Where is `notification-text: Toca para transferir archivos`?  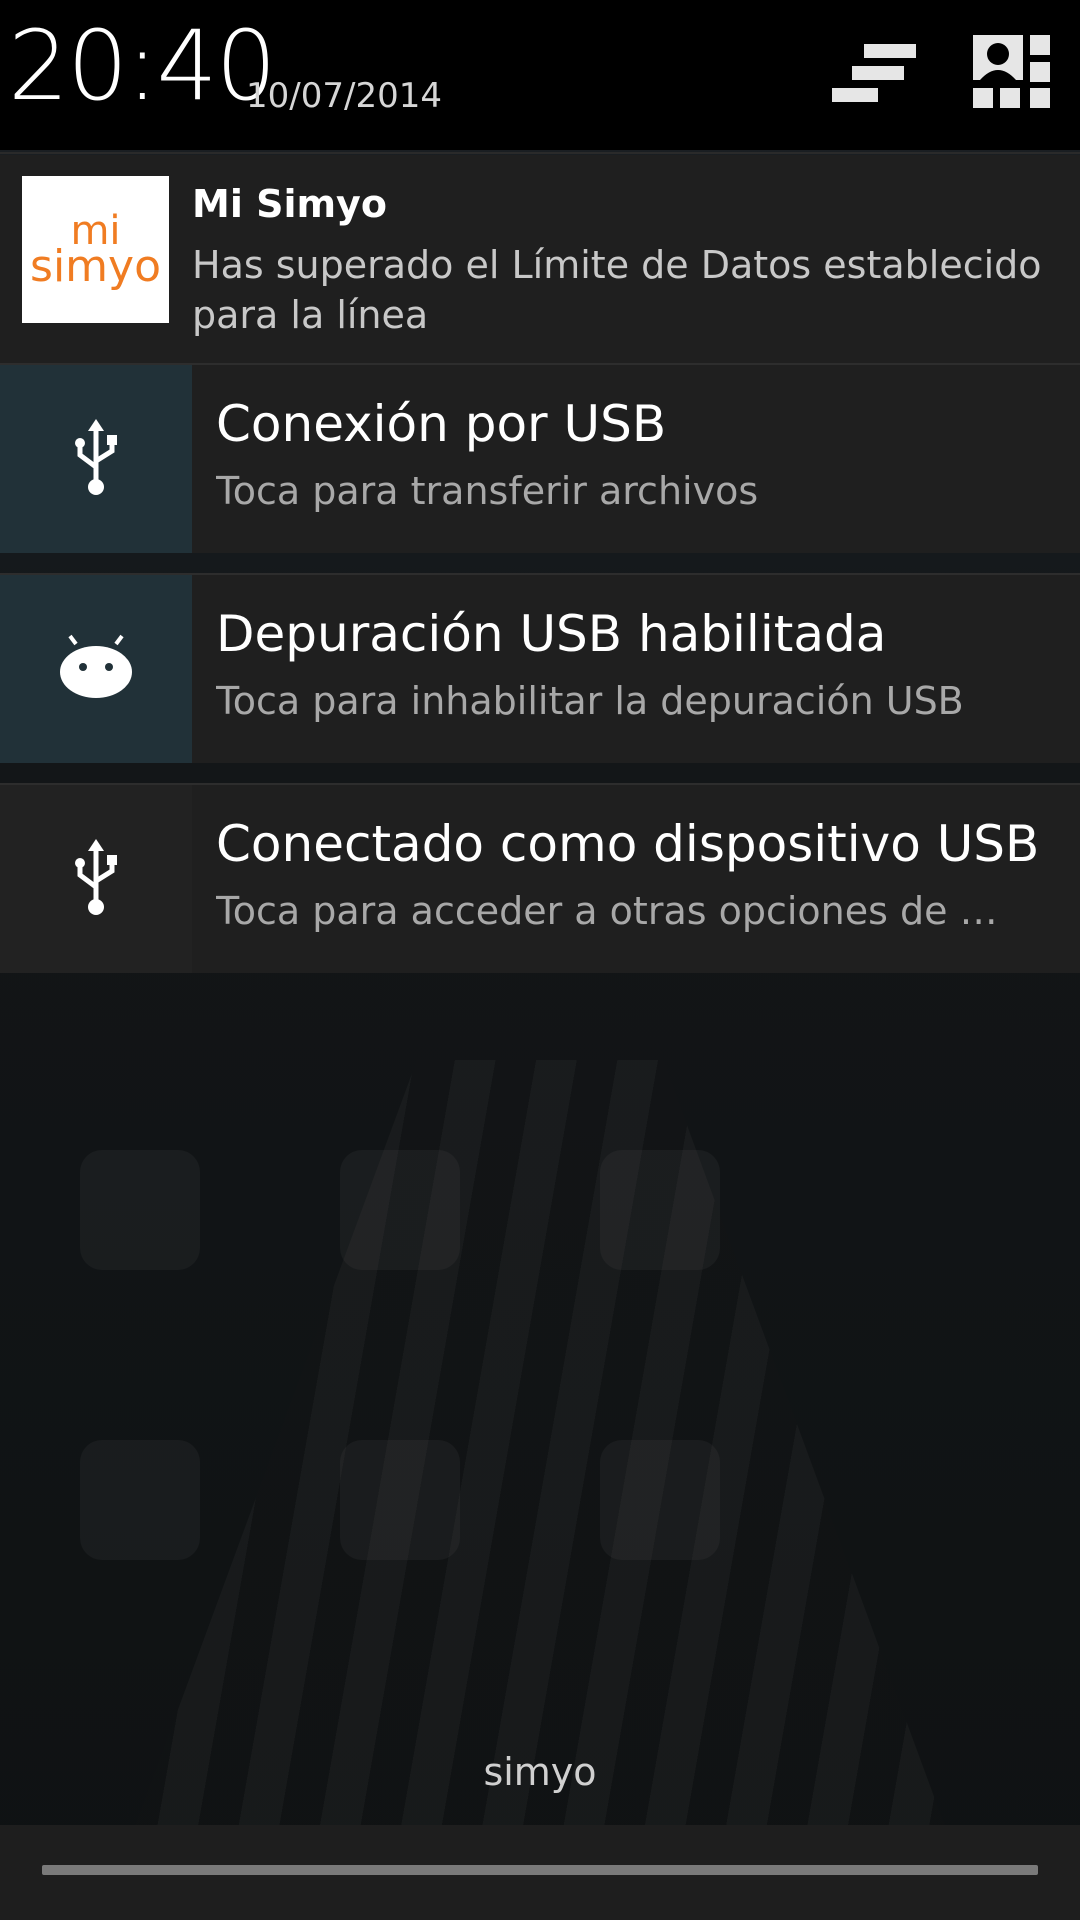
notification-text: Toca para transferir archivos is located at coordinates (487, 491).